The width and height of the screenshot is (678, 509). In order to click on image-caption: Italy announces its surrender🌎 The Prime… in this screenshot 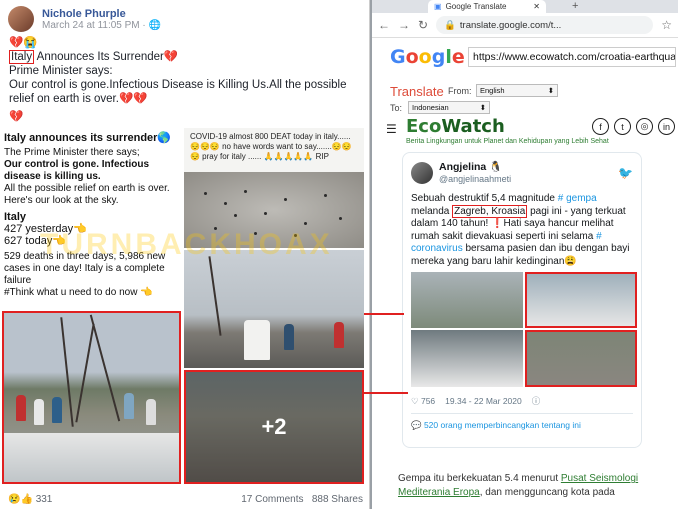, I will do `click(91, 215)`.